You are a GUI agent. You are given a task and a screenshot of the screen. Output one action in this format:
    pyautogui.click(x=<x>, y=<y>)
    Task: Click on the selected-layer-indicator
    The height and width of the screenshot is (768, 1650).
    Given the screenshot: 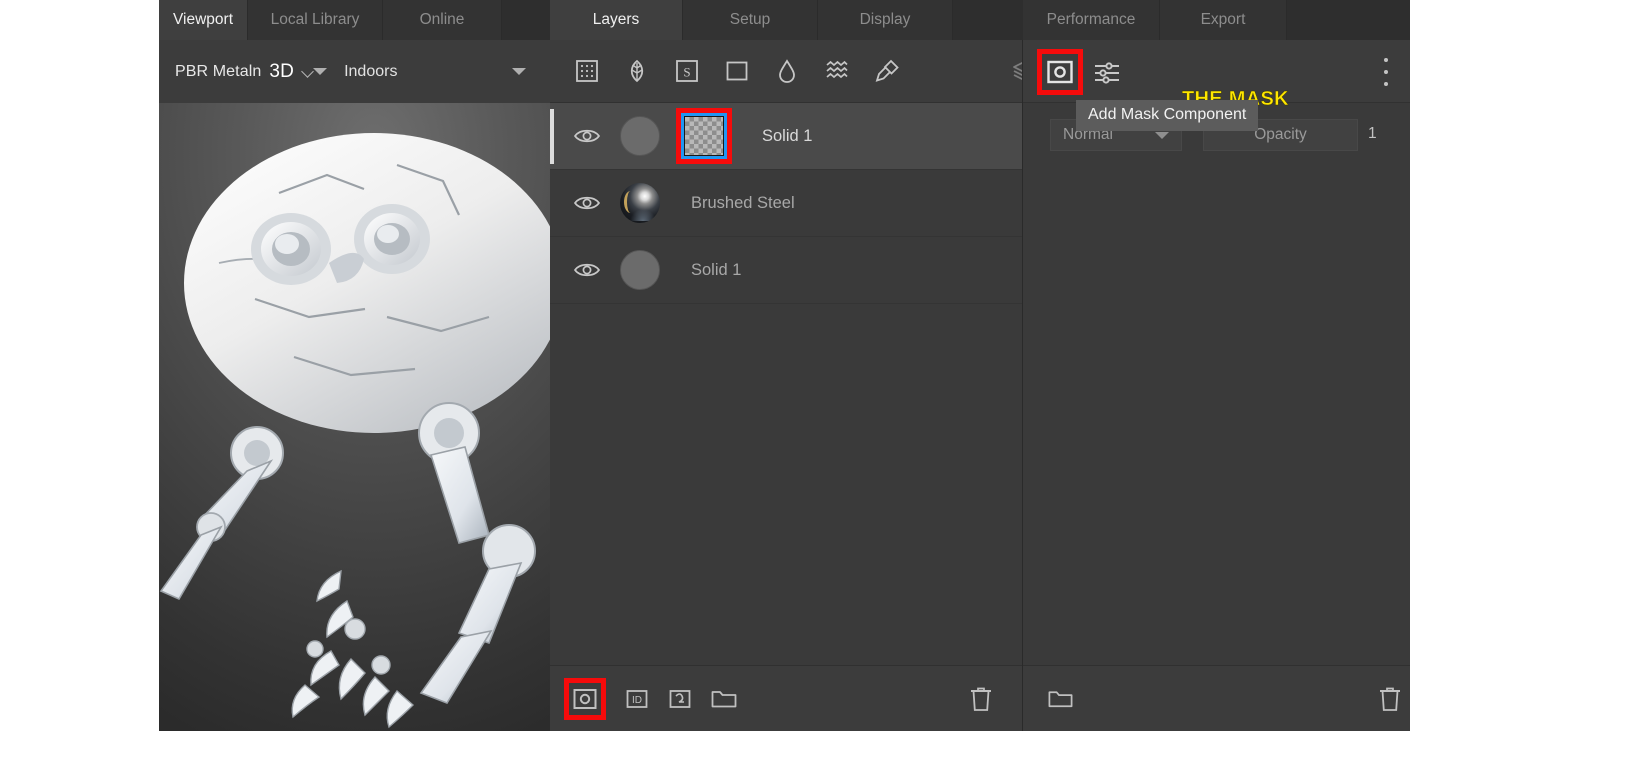 What is the action you would take?
    pyautogui.click(x=552, y=136)
    